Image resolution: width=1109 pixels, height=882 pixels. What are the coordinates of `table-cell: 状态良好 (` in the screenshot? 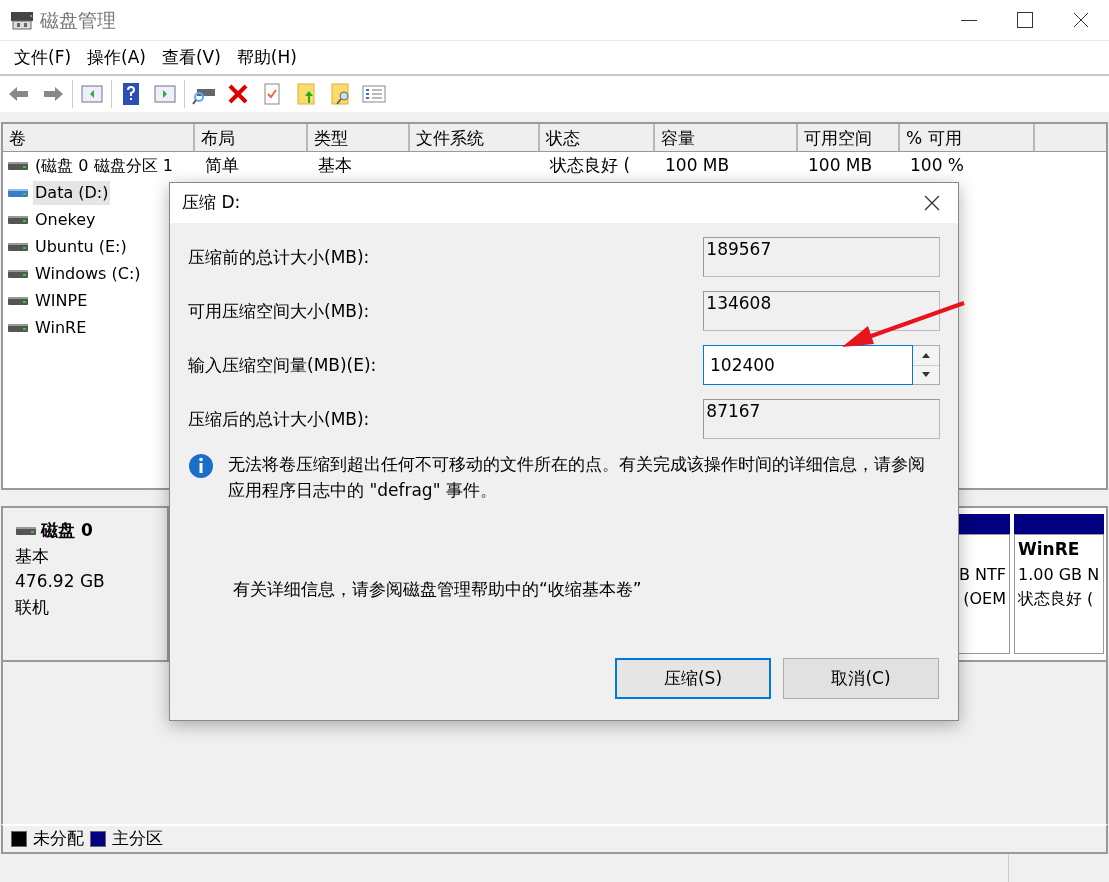 It's located at (590, 164).